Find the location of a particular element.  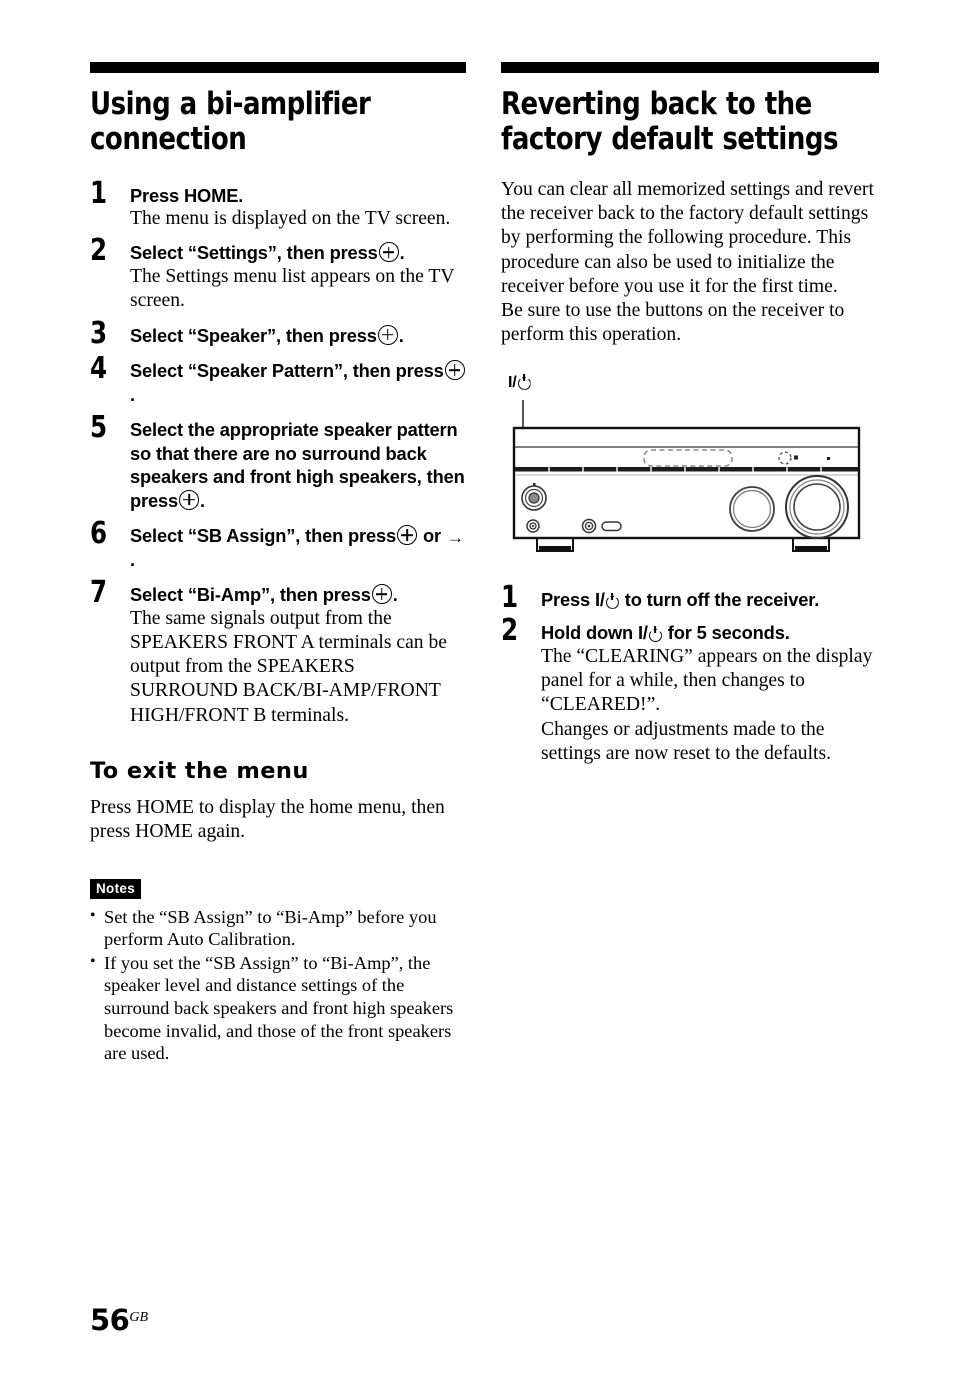

step-instruction-text: Select “Speaker”, then press is located at coordinates (253, 335).